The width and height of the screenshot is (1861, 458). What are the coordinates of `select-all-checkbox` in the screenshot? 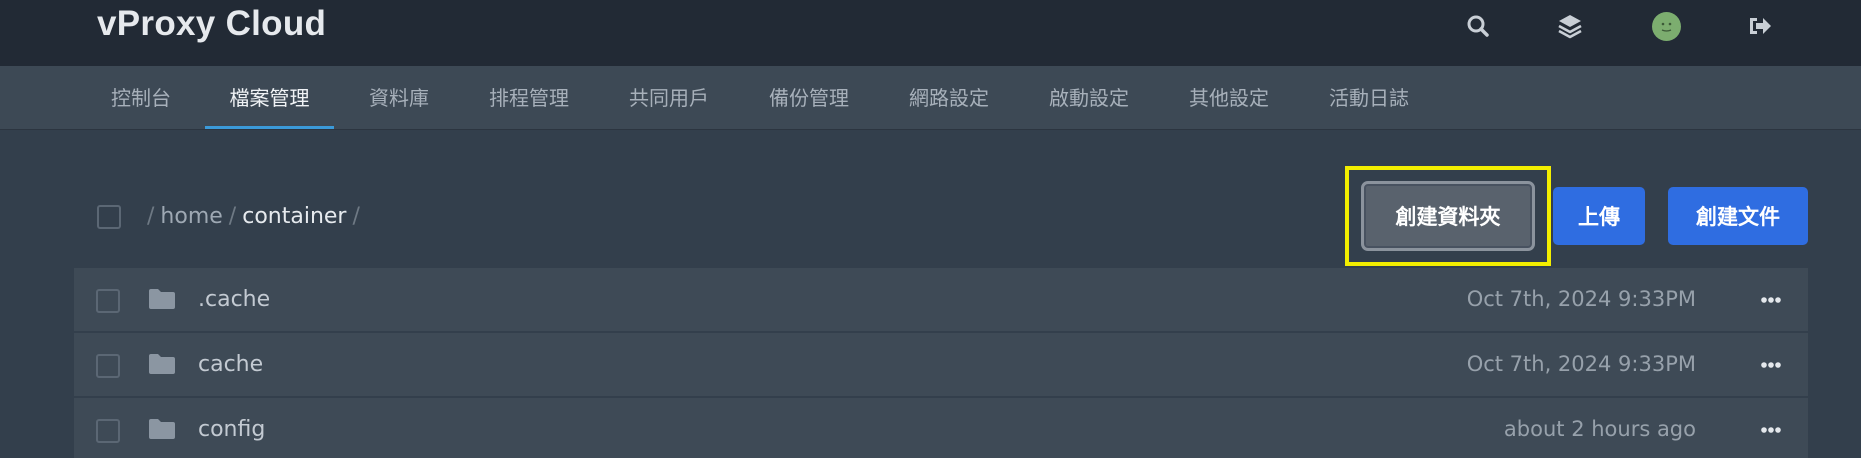 It's located at (109, 217).